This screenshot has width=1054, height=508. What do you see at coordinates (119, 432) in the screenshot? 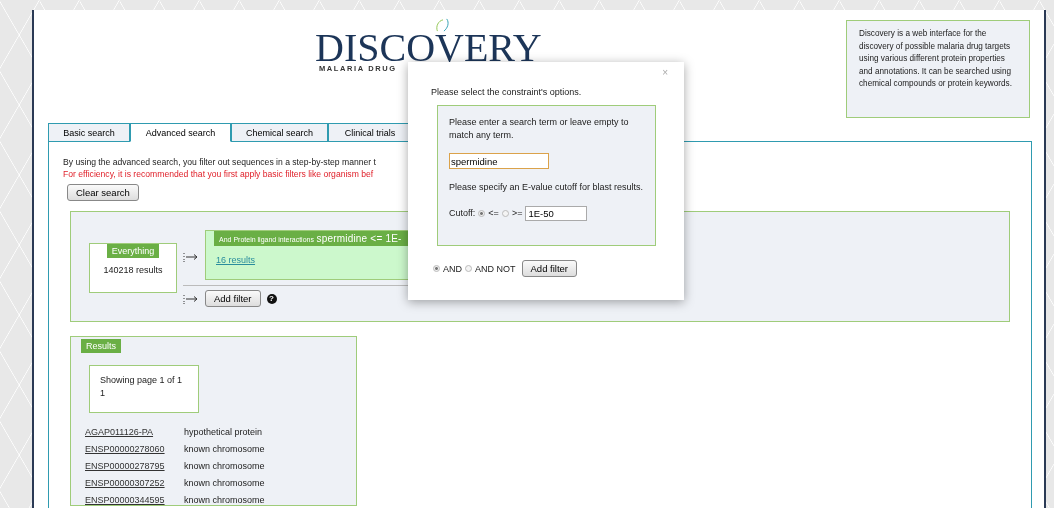
I see `protein-link: AGAP011126-PA` at bounding box center [119, 432].